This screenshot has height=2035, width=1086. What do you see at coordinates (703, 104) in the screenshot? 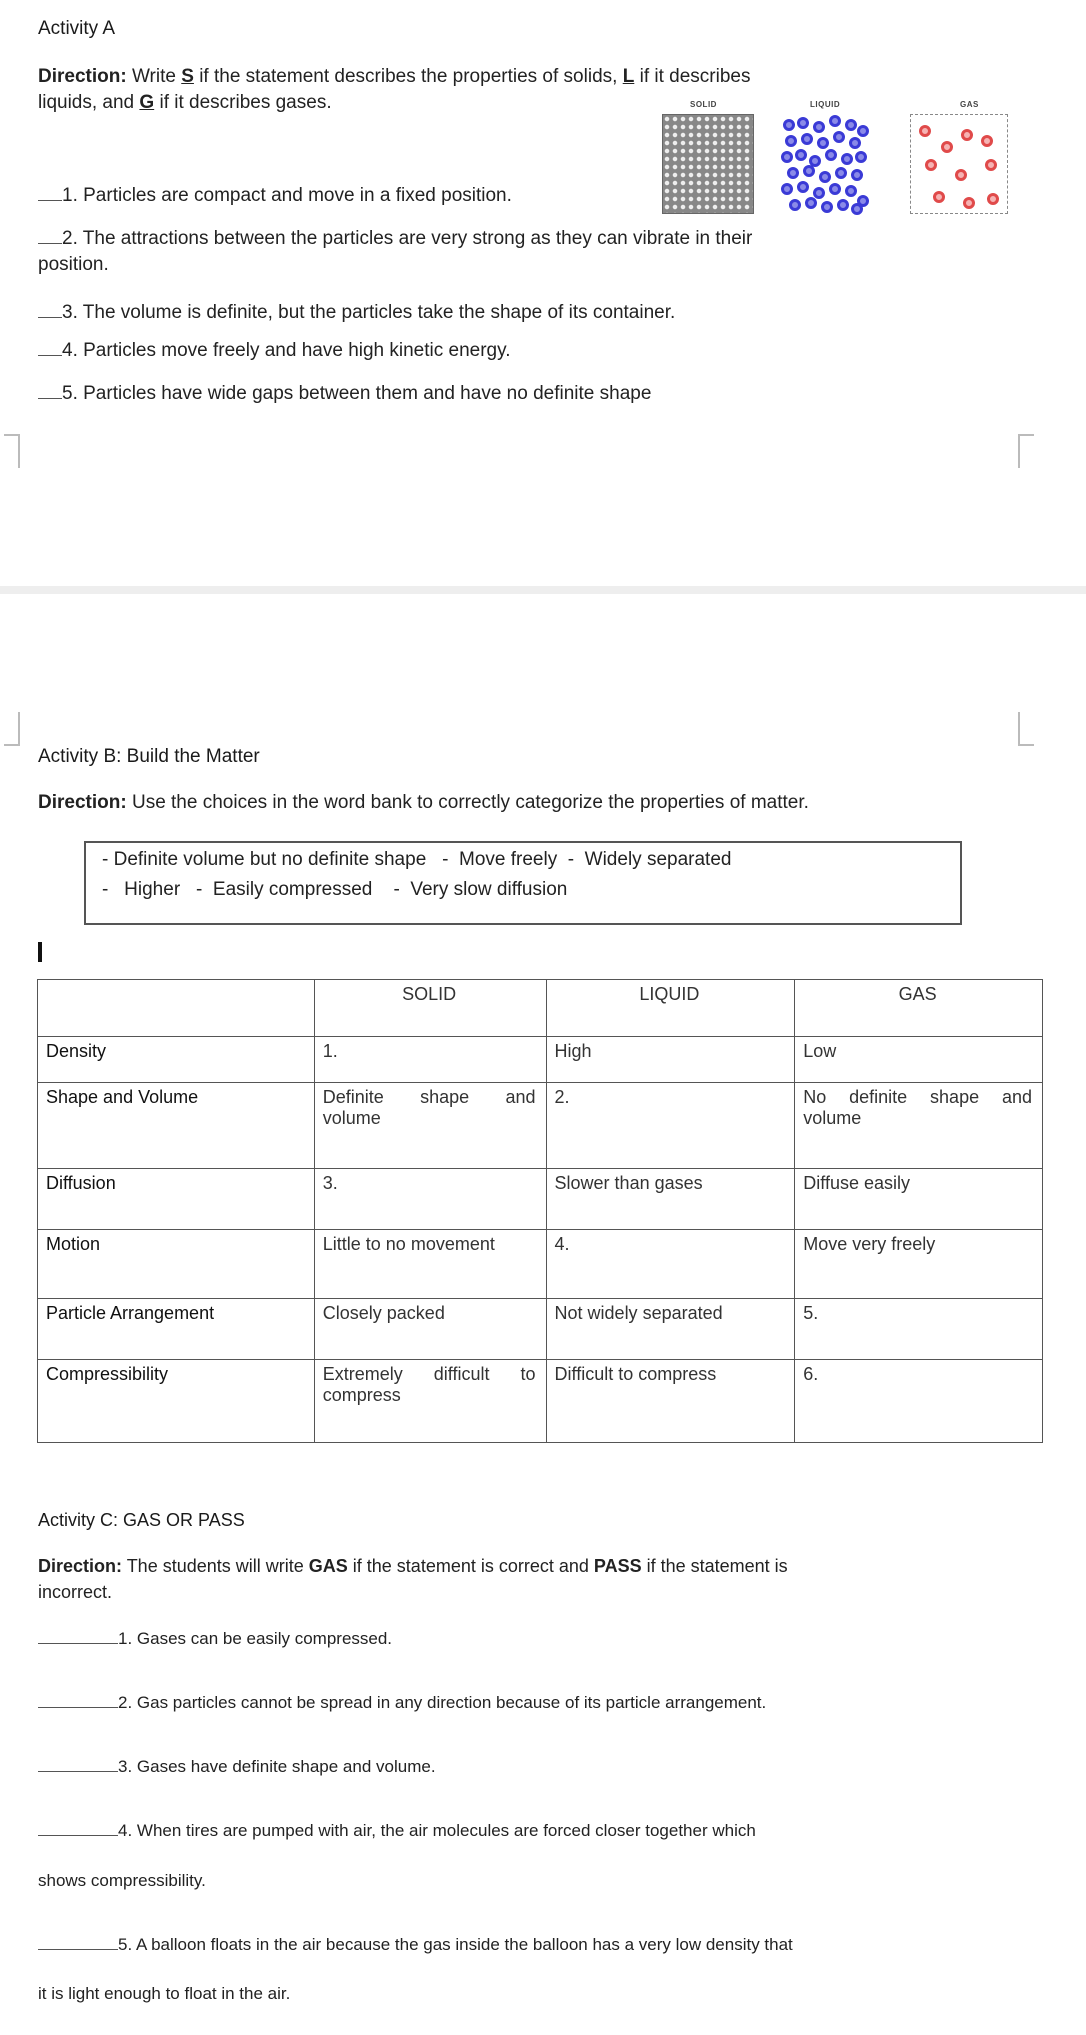
I see `solid-label: SOLID` at bounding box center [703, 104].